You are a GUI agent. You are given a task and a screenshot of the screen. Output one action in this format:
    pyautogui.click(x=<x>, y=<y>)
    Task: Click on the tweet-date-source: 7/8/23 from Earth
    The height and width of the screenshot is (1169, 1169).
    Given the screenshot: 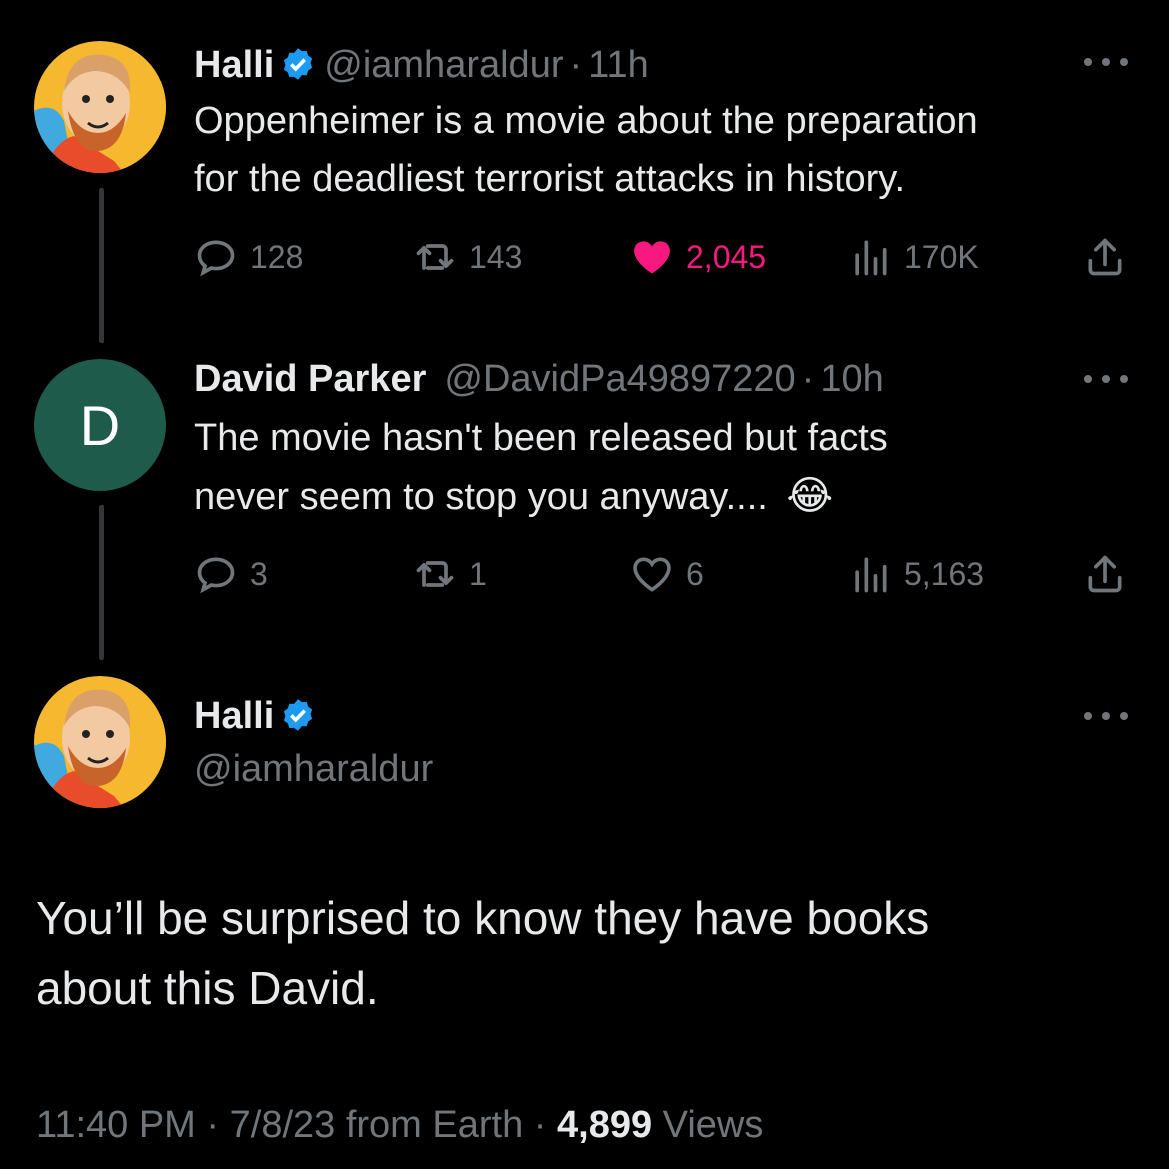 What is the action you would take?
    pyautogui.click(x=376, y=1125)
    